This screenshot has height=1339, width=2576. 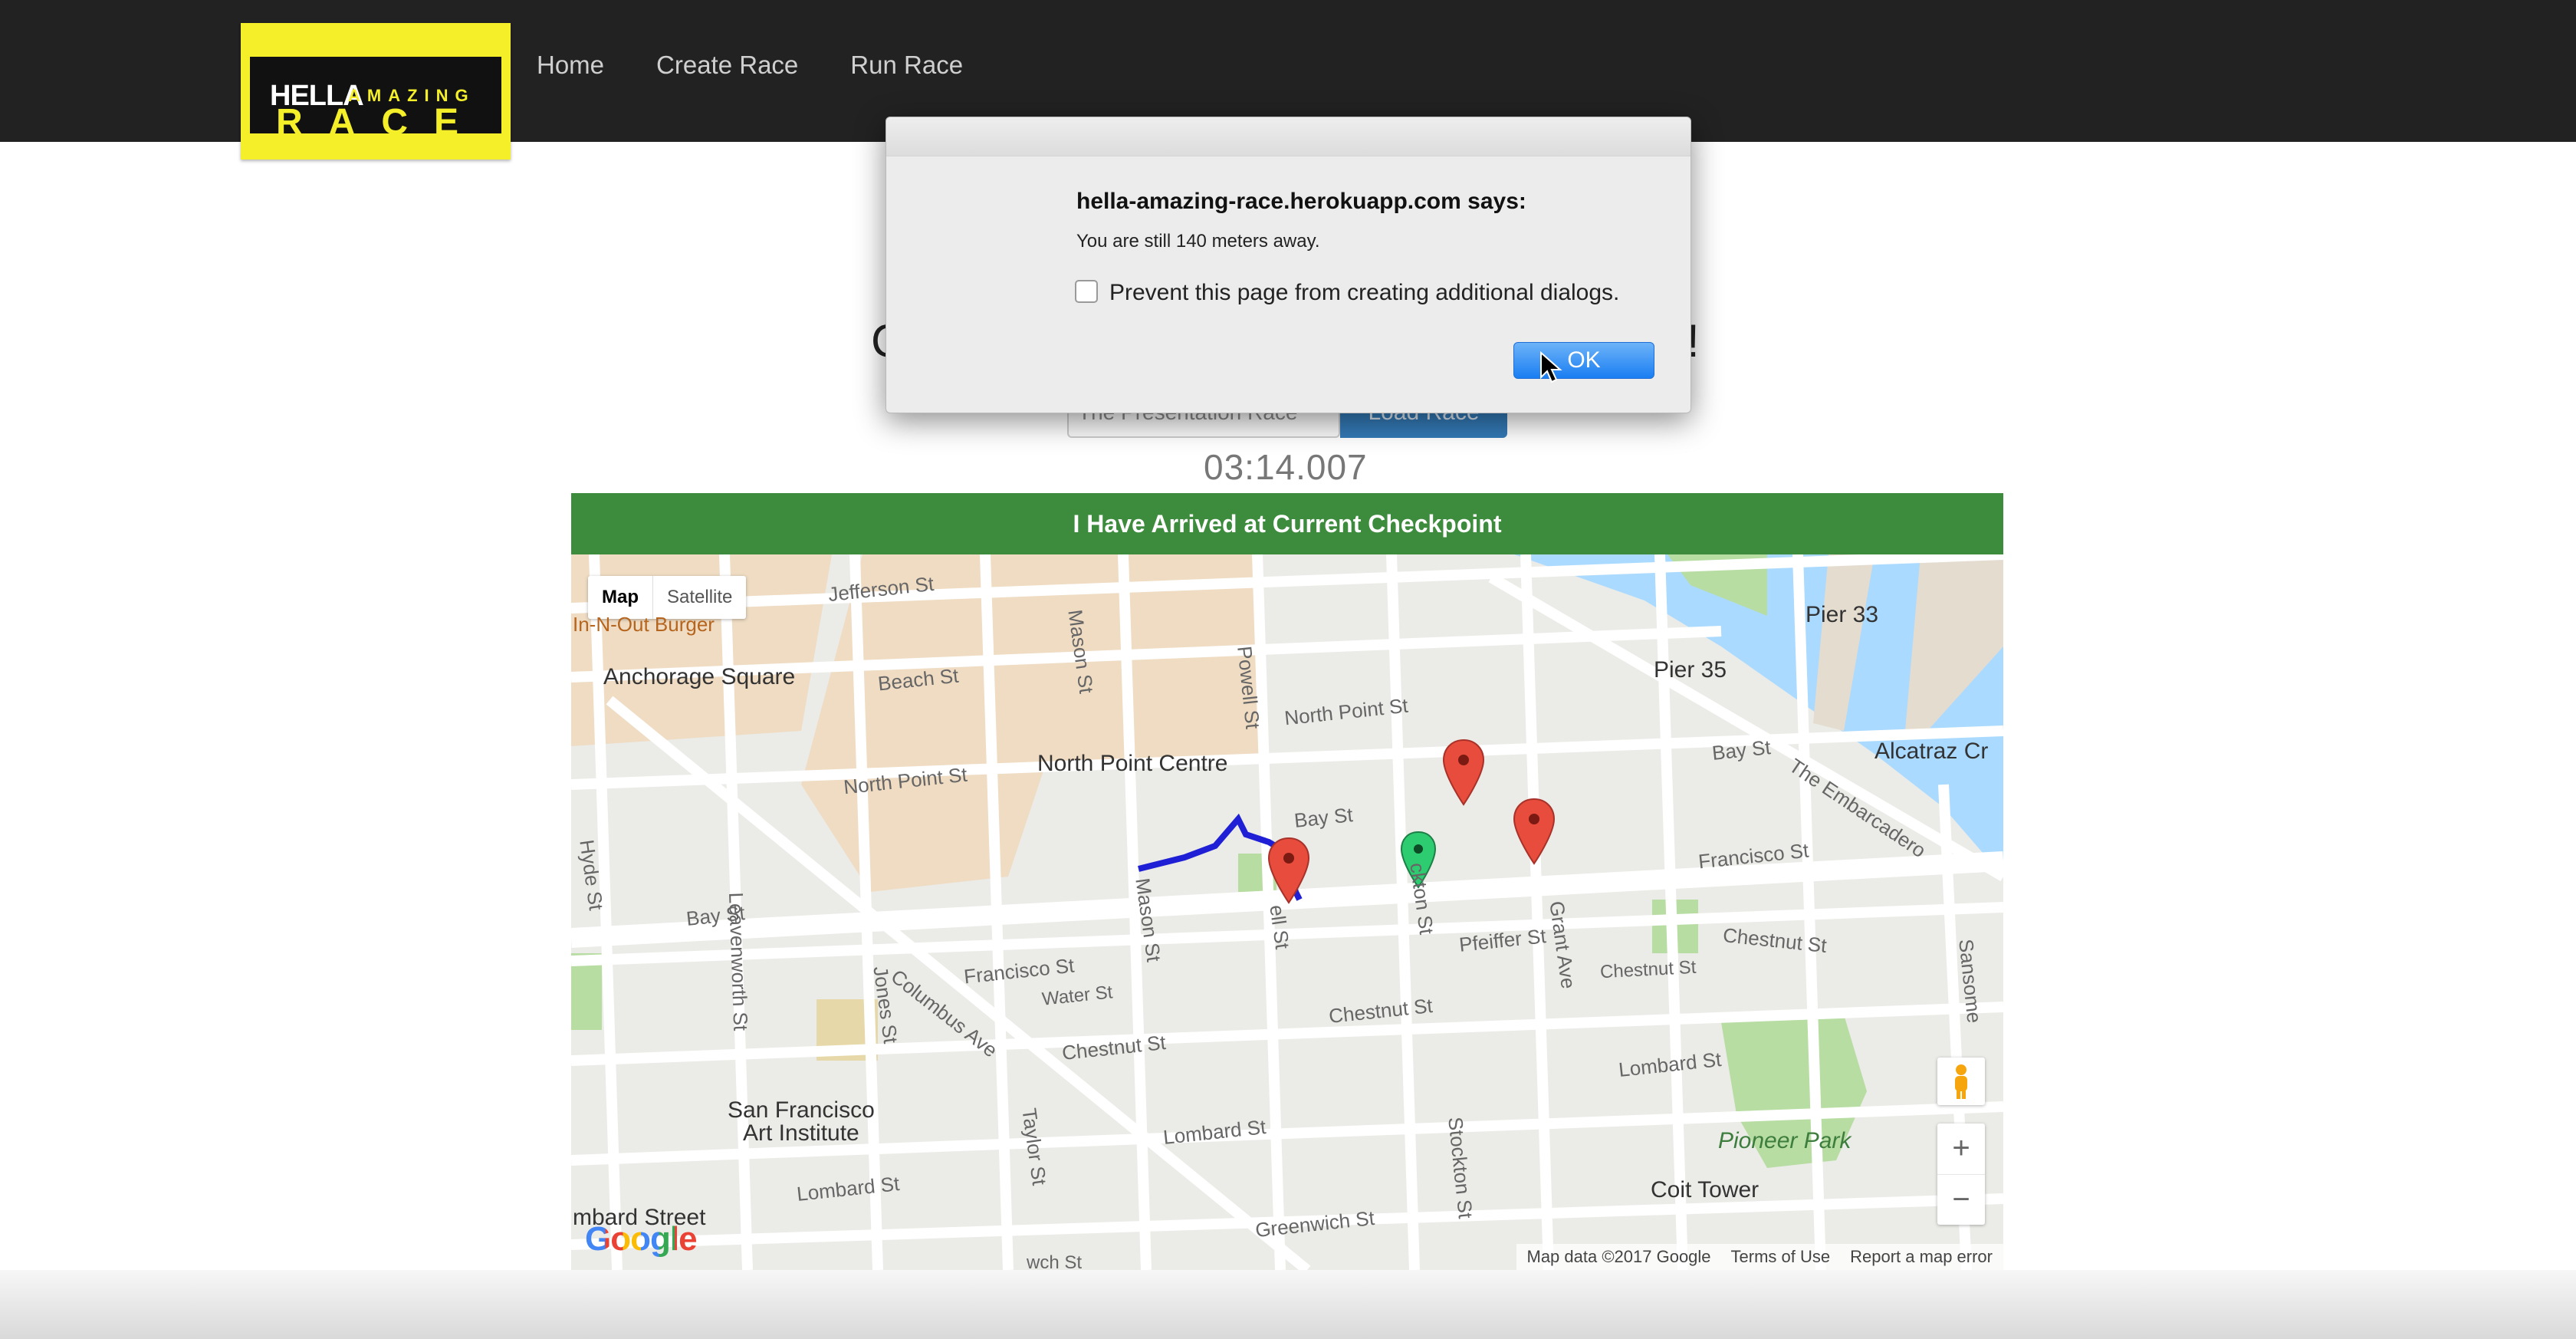 What do you see at coordinates (1132, 763) in the screenshot?
I see `map-label: North Point Centre` at bounding box center [1132, 763].